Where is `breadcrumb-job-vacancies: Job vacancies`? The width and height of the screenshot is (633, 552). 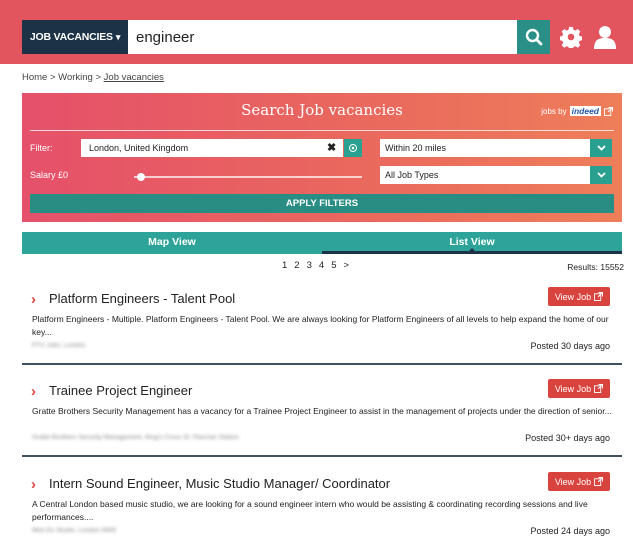 breadcrumb-job-vacancies: Job vacancies is located at coordinates (134, 77).